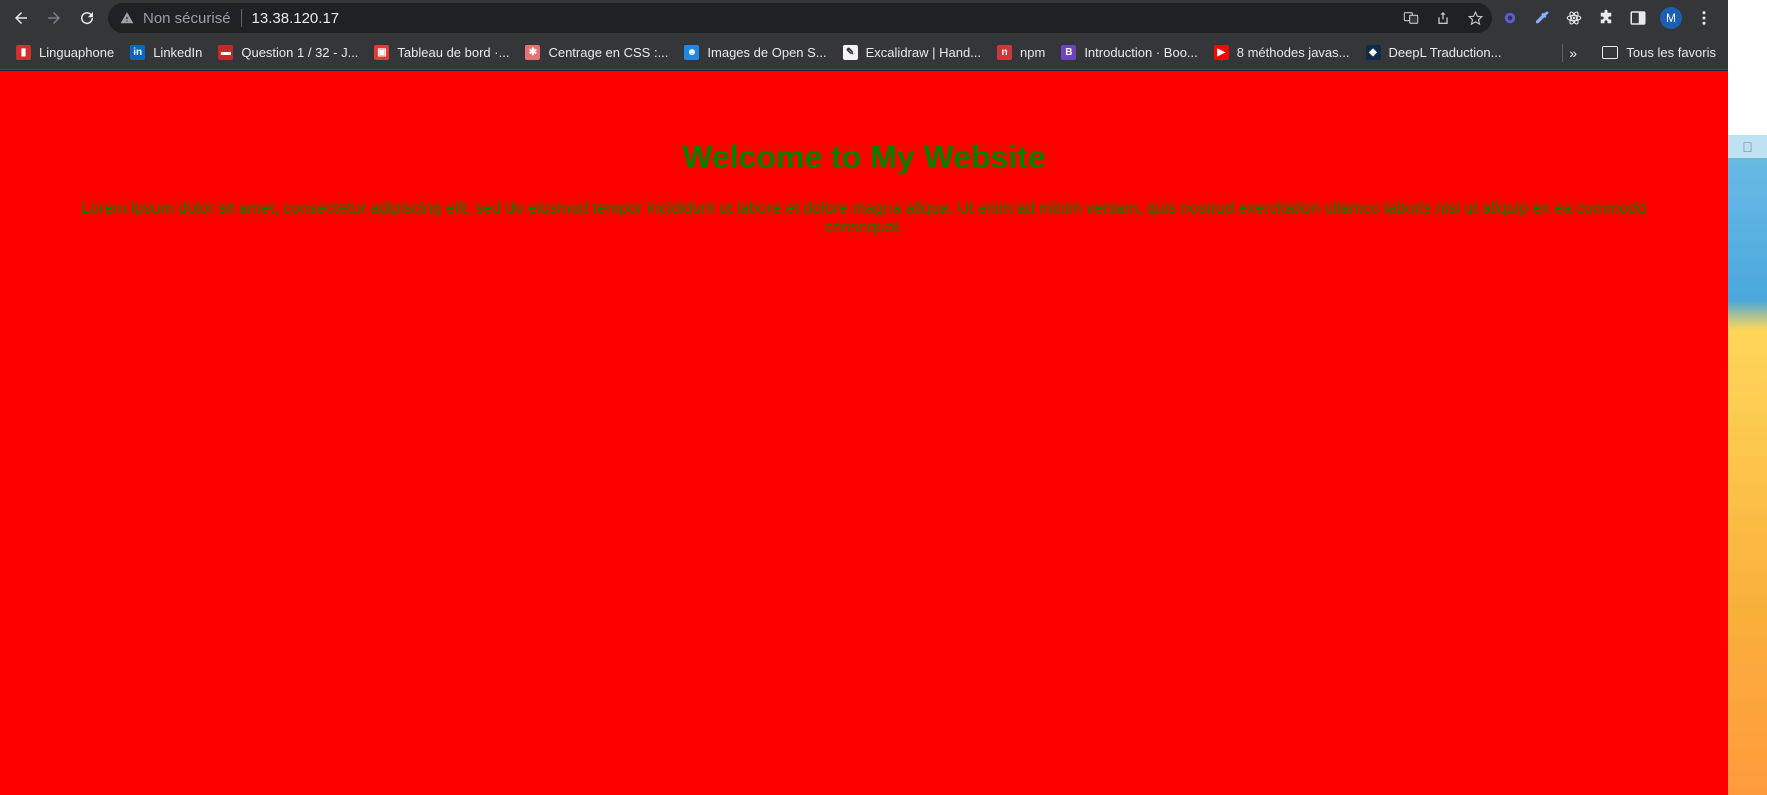  Describe the element at coordinates (187, 18) in the screenshot. I see `security-label: Non sécurisé` at that location.